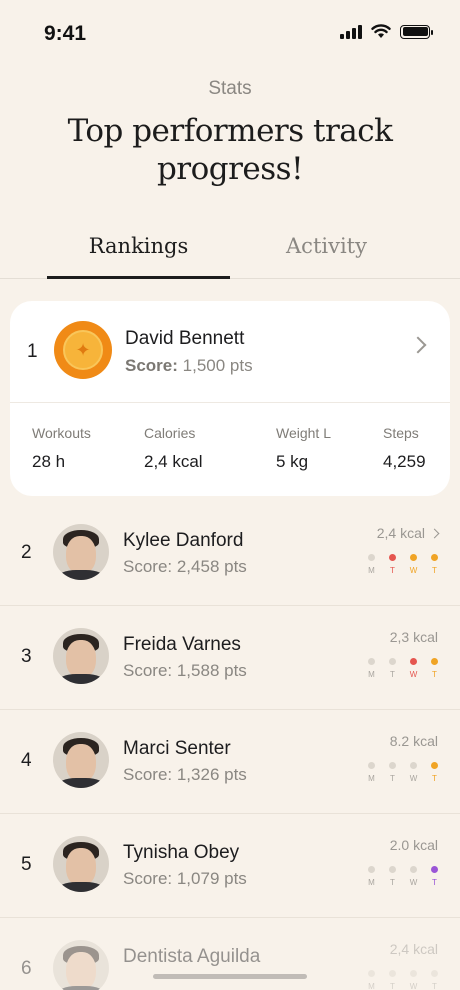 This screenshot has width=460, height=990. I want to click on page-title: Top performers track progress!, so click(230, 150).